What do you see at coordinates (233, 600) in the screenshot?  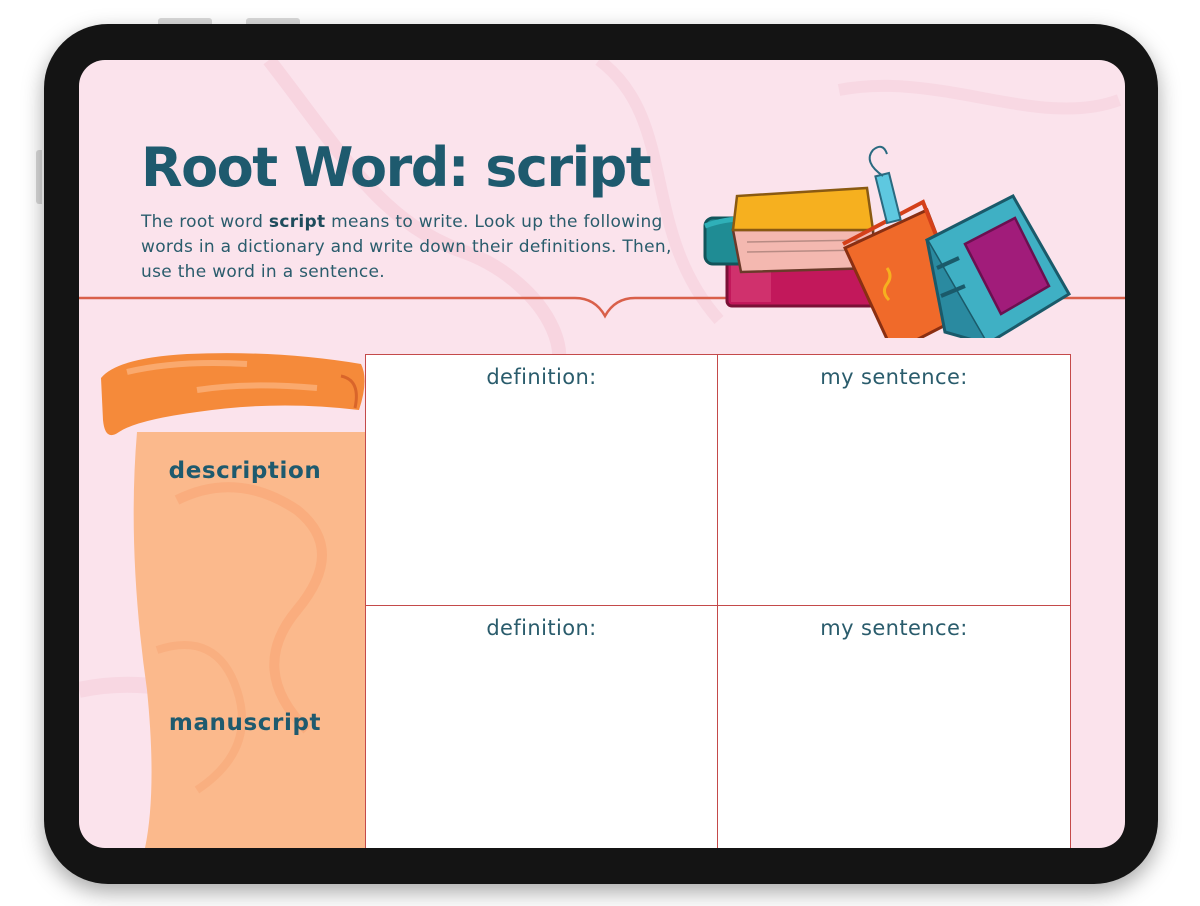 I see `scroll-illustration` at bounding box center [233, 600].